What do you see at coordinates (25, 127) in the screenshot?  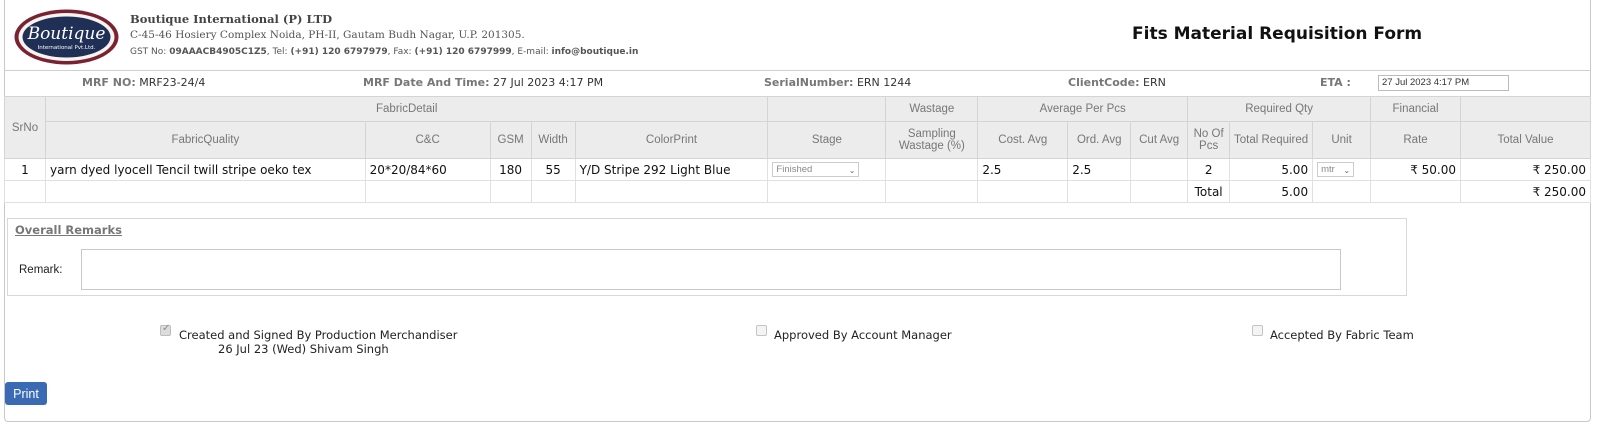 I see `col-srno: SrNo` at bounding box center [25, 127].